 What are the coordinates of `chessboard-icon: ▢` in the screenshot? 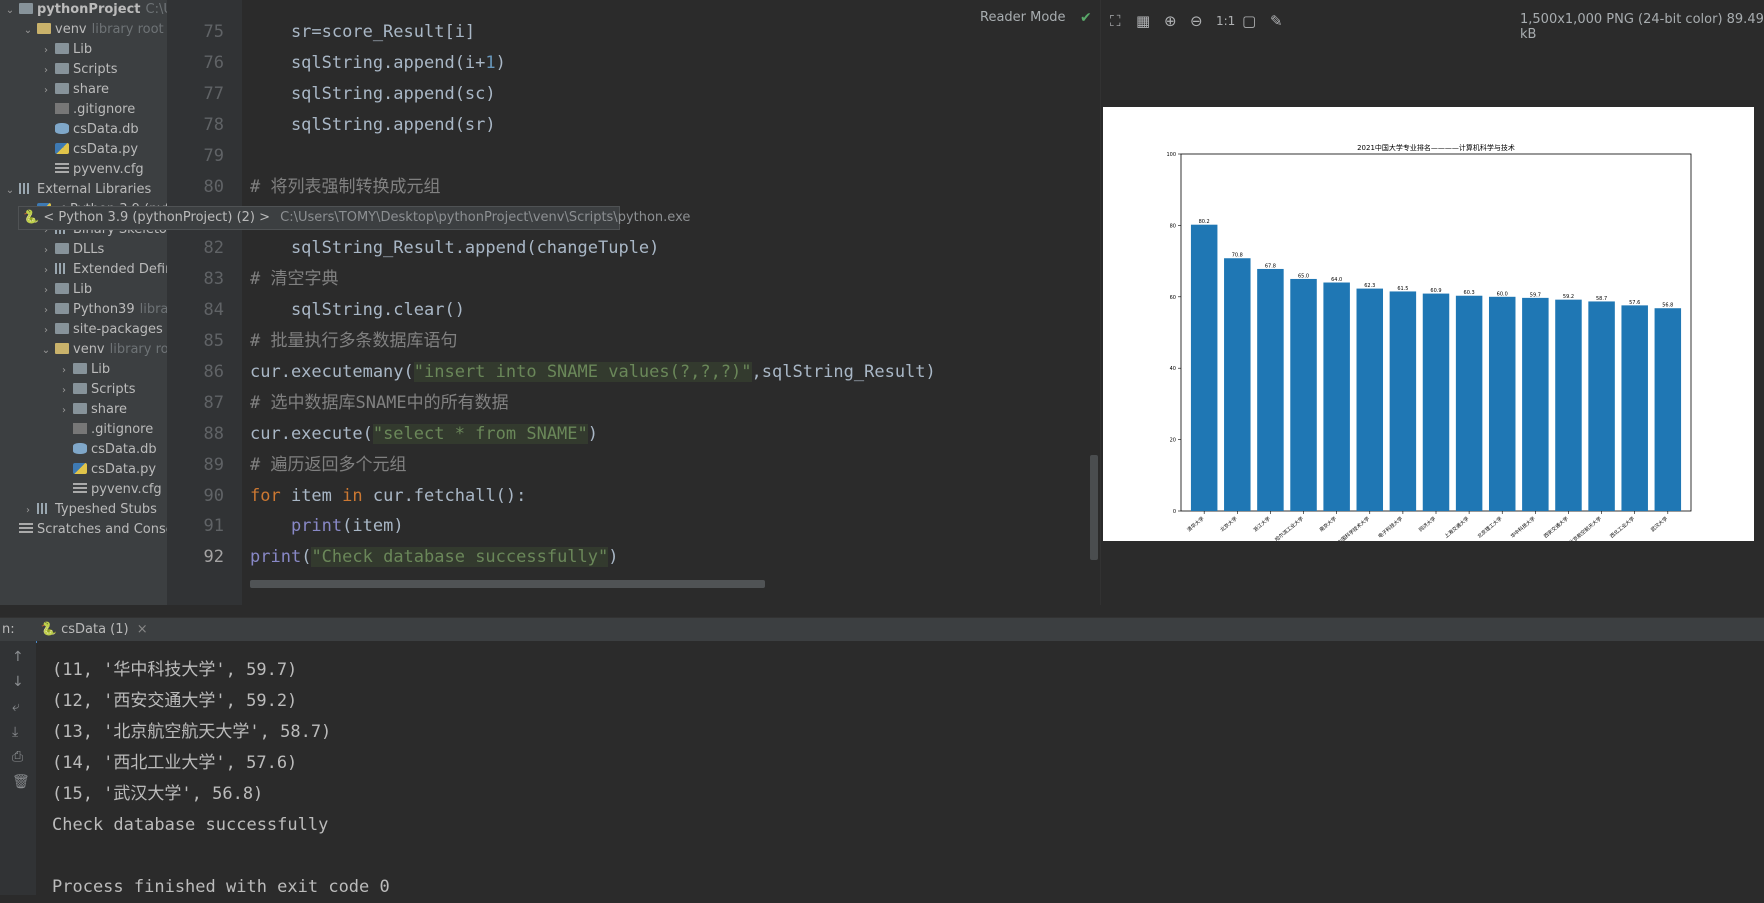 It's located at (1249, 21).